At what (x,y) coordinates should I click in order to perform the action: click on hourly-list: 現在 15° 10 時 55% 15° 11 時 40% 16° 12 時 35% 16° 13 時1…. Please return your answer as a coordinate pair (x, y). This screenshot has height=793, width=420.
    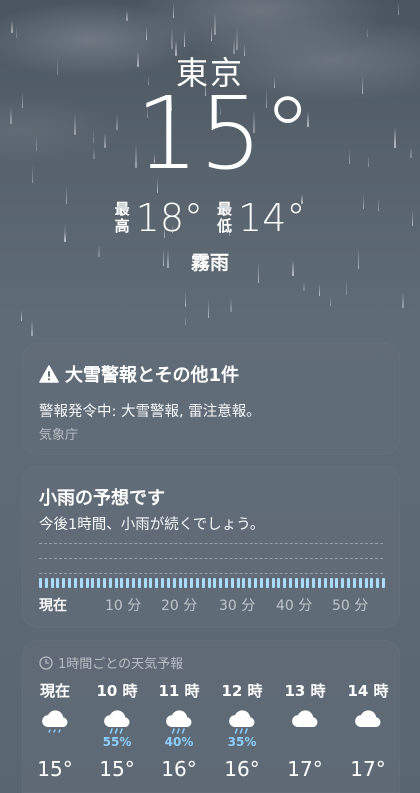
    Looking at the image, I should click on (211, 735).